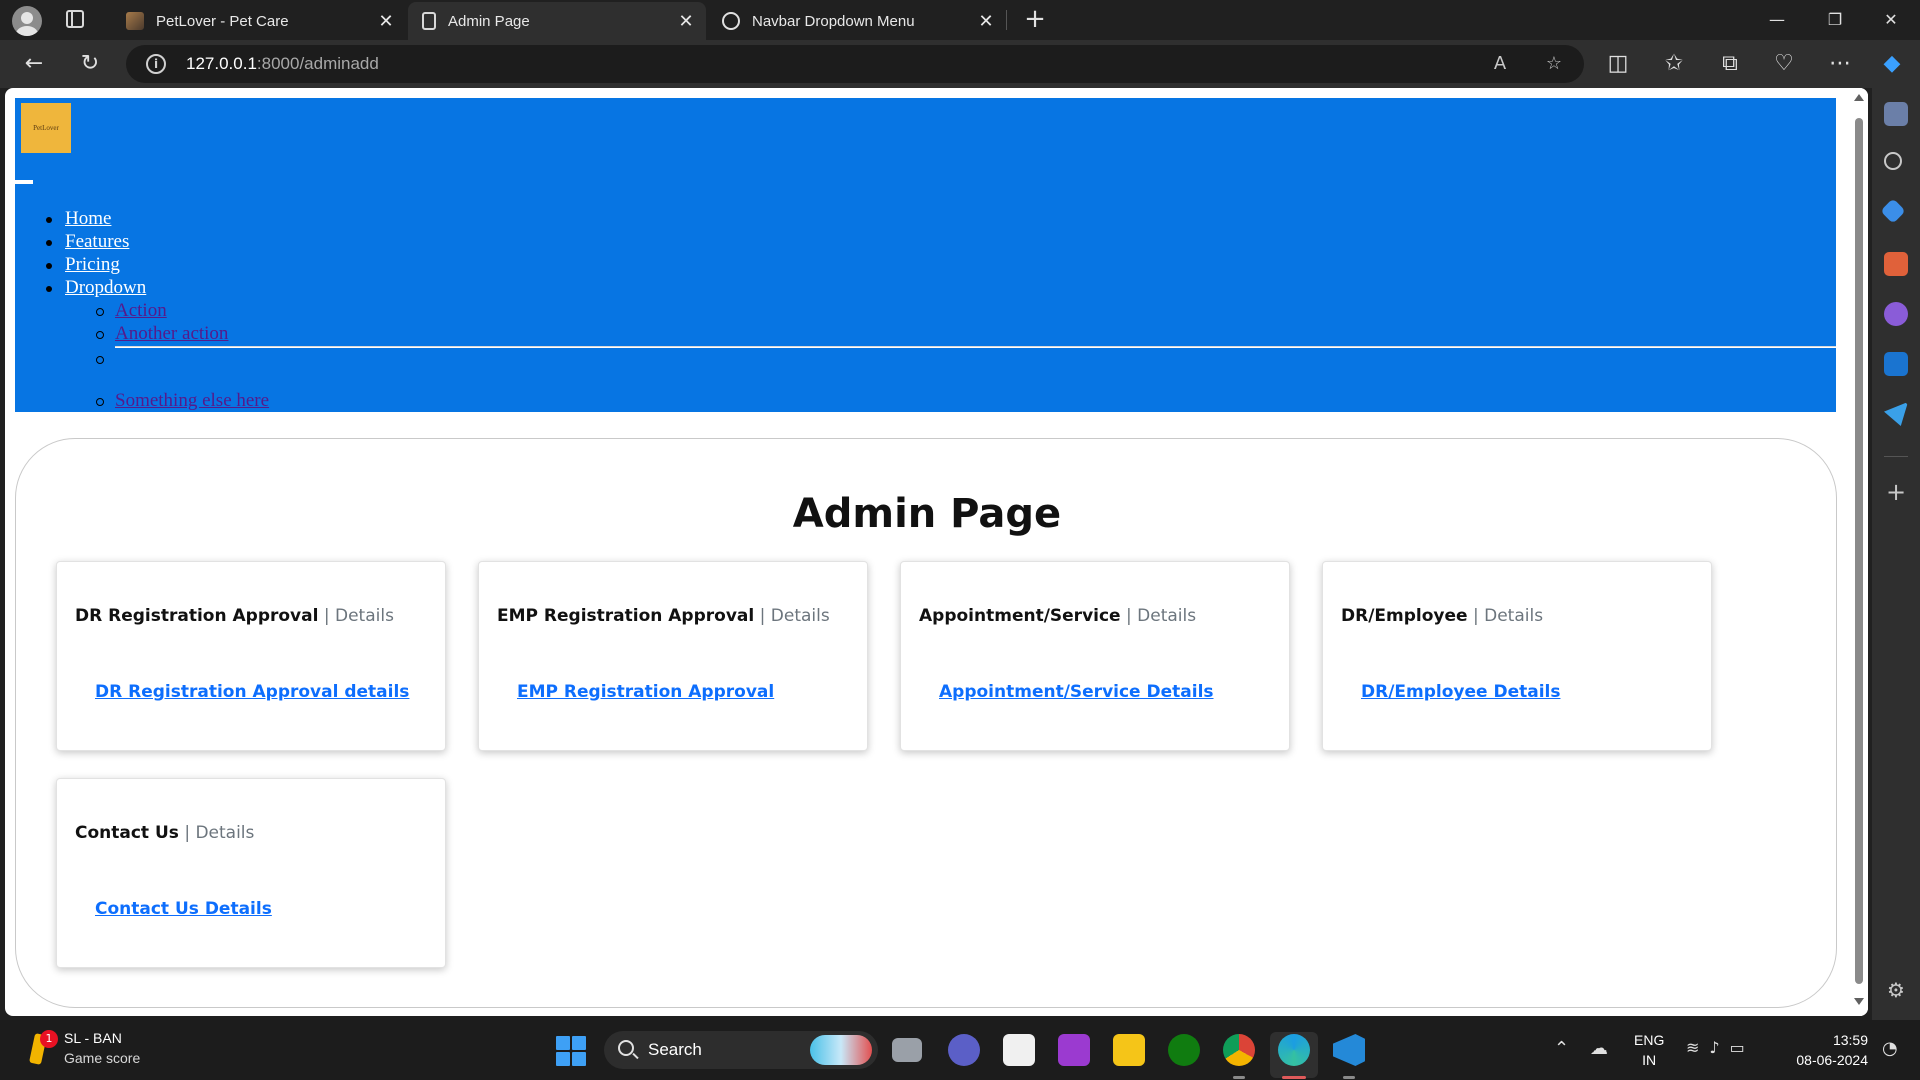 The width and height of the screenshot is (1920, 1080). I want to click on tab-title: Admin Page, so click(489, 21).